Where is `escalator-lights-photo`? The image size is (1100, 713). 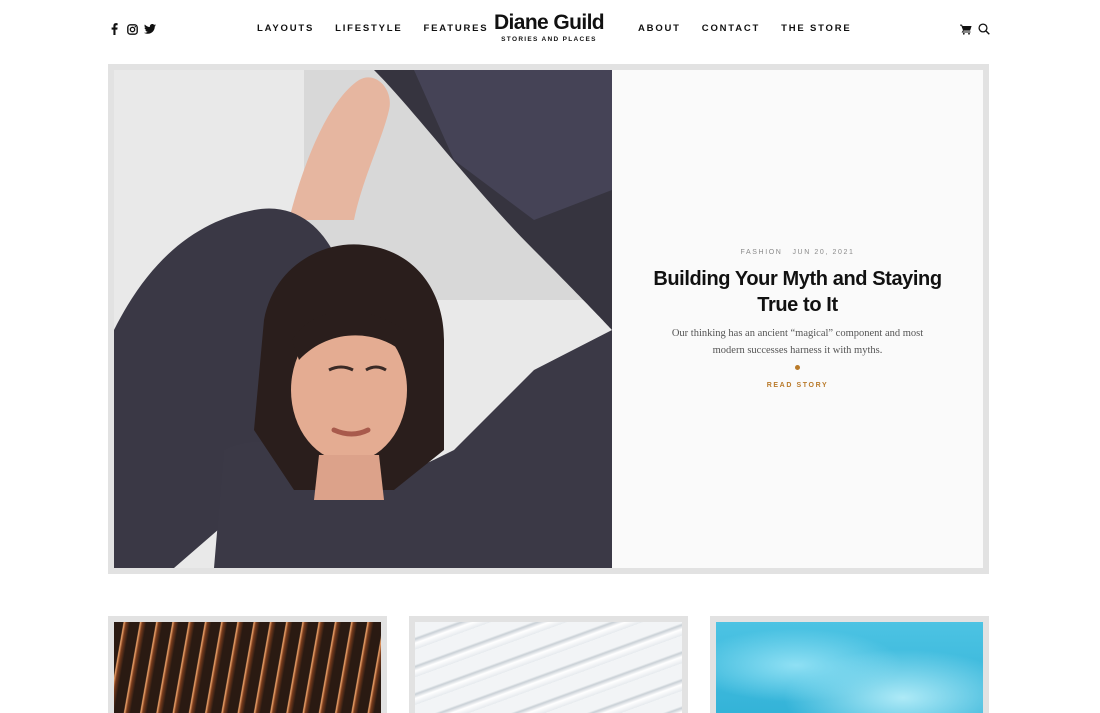
escalator-lights-photo is located at coordinates (247, 667).